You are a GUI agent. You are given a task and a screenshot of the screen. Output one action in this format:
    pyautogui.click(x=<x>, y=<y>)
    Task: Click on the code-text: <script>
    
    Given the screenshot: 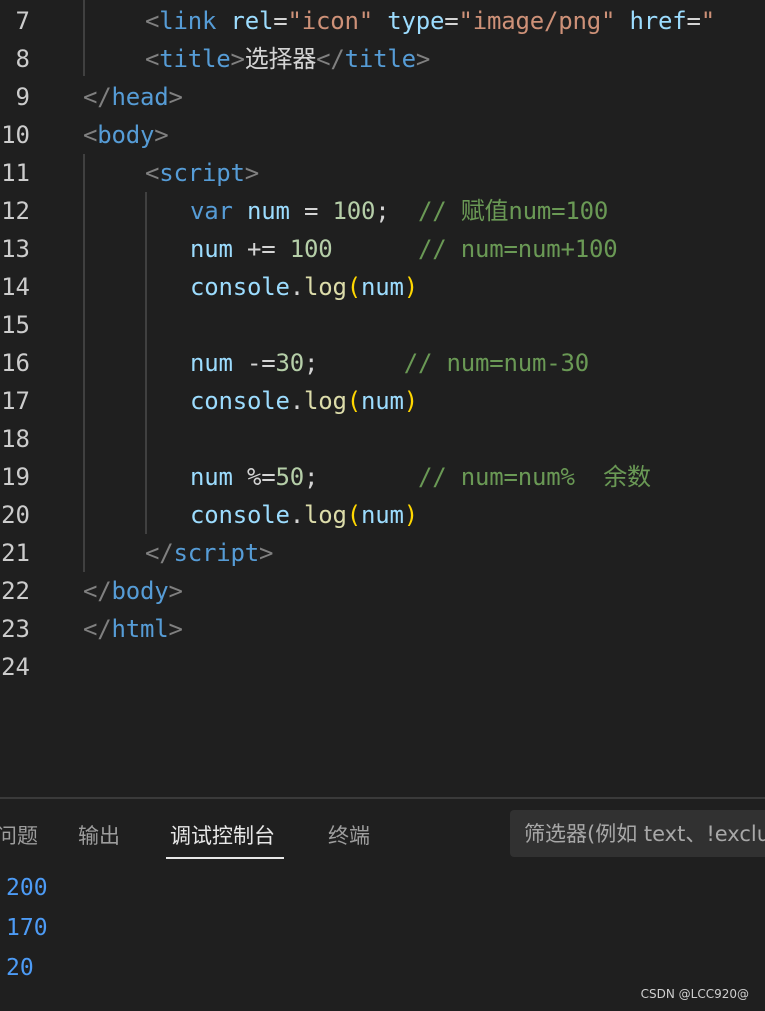 What is the action you would take?
    pyautogui.click(x=202, y=173)
    